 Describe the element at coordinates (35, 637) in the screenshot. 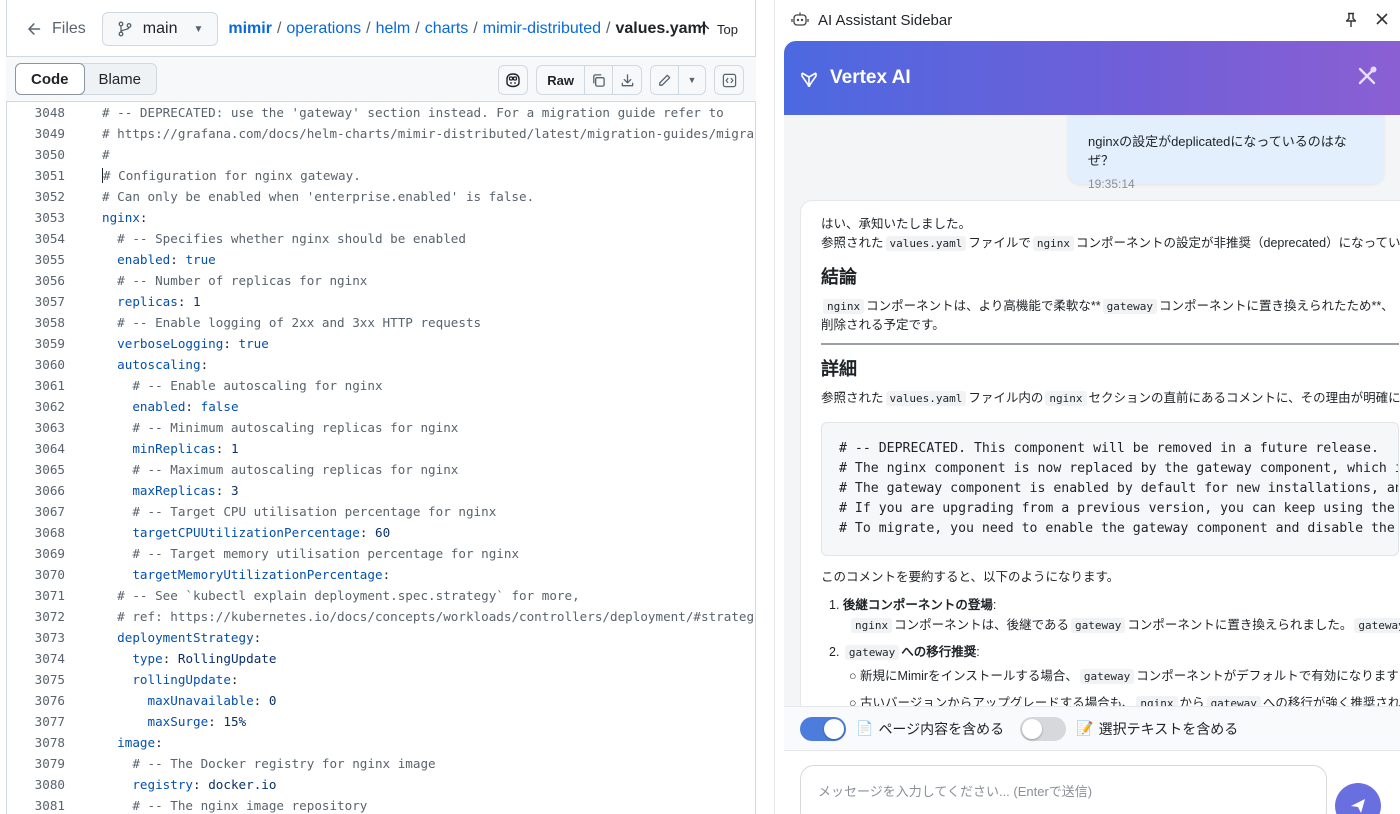

I see `line-number: 3073` at that location.